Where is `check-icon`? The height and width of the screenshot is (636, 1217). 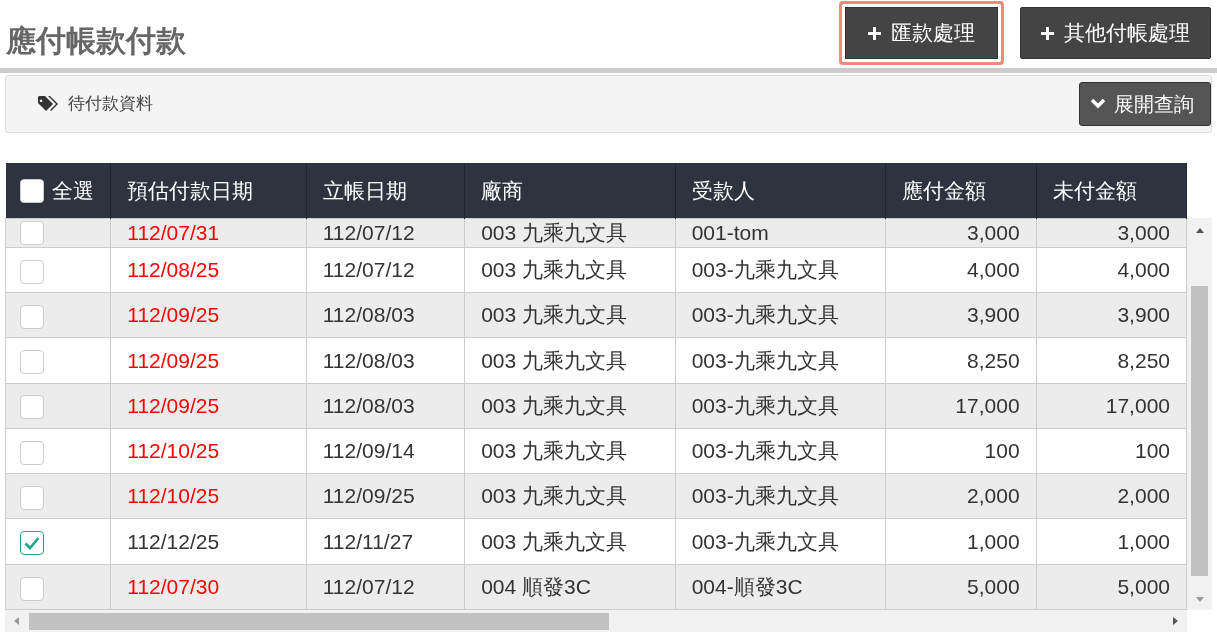
check-icon is located at coordinates (32, 543).